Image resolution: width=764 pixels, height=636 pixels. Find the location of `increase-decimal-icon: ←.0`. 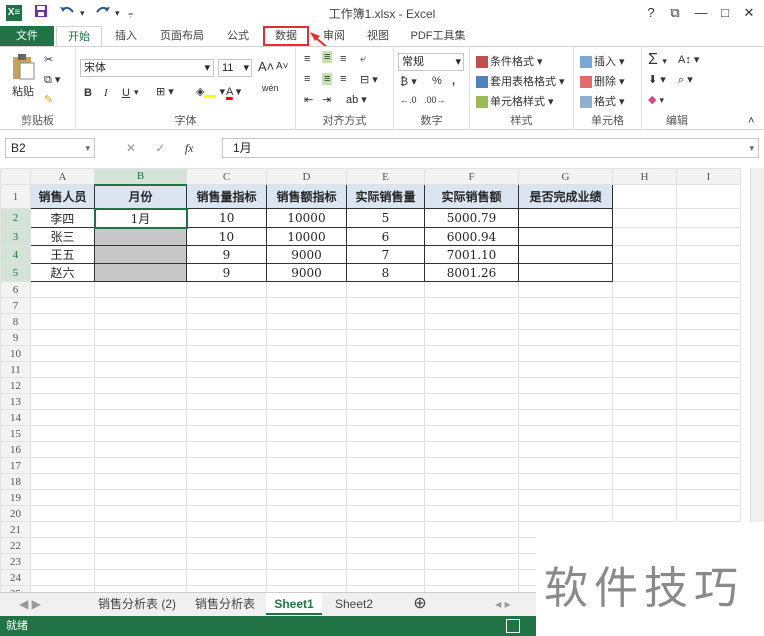

increase-decimal-icon: ←.0 is located at coordinates (408, 100).